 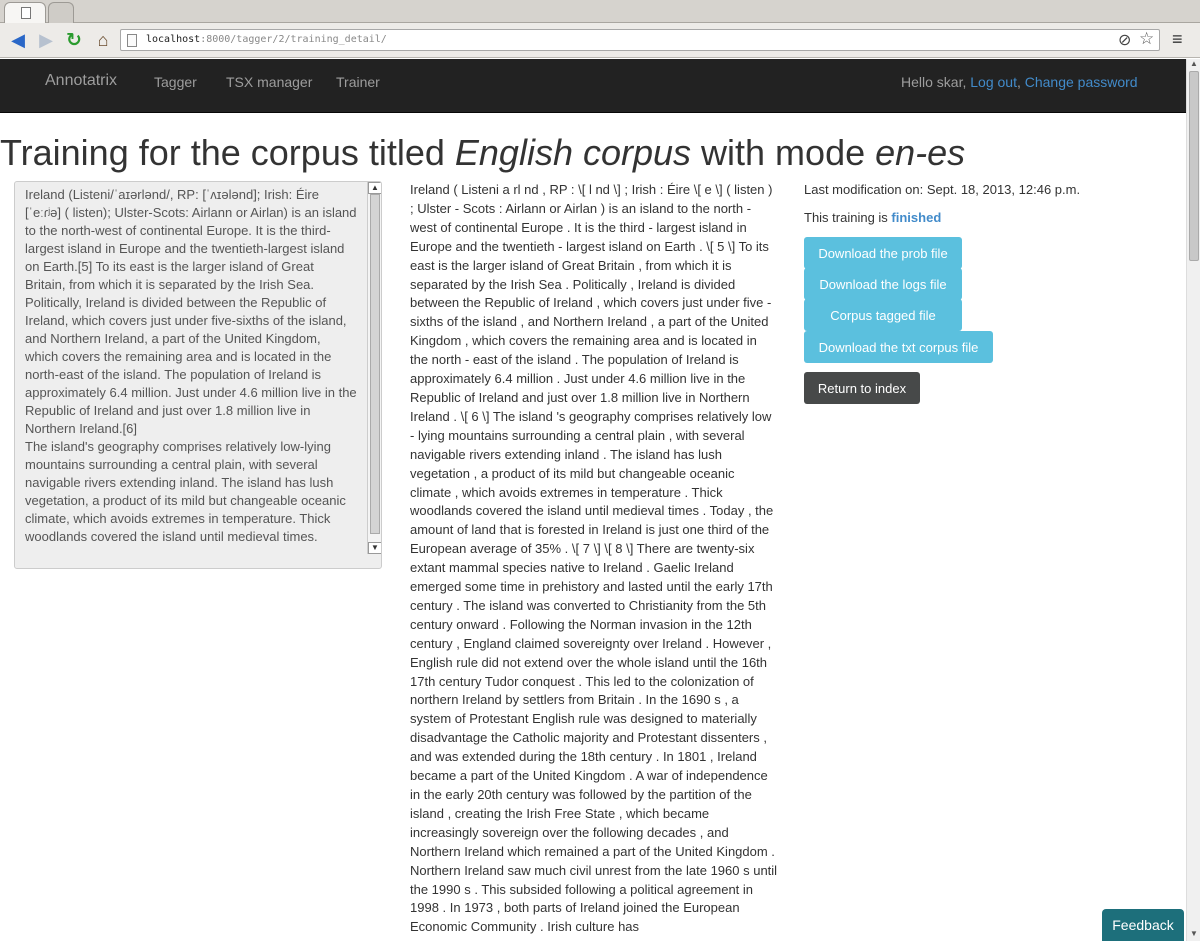 I want to click on change-password-link: Change password, so click(x=1081, y=82).